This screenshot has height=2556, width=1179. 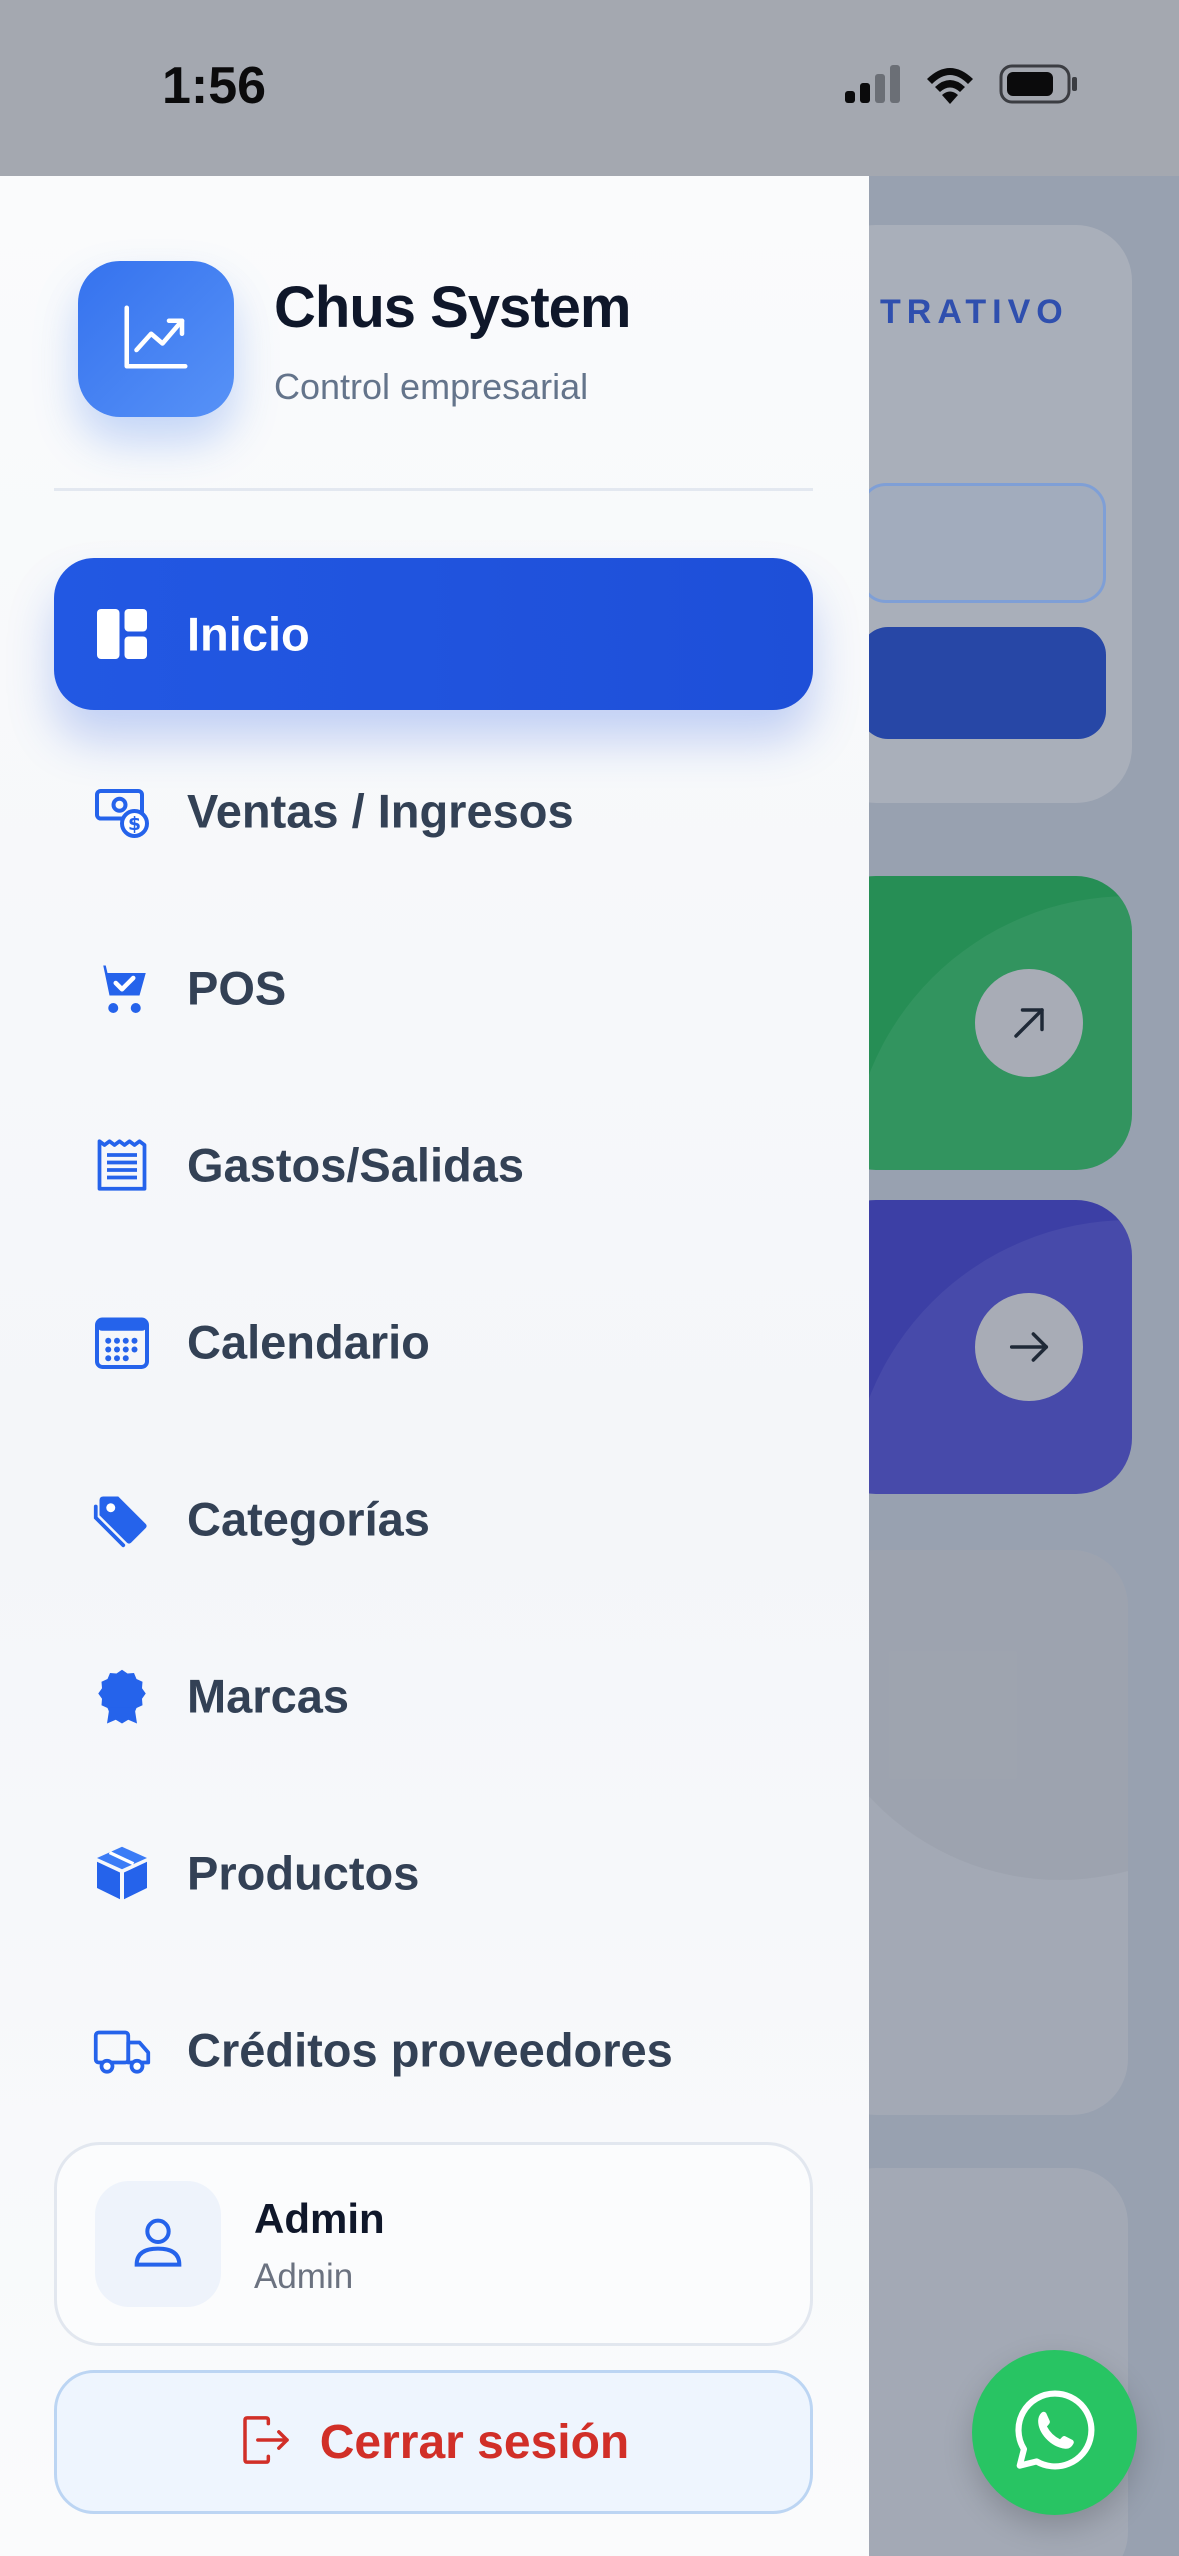 What do you see at coordinates (1039, 86) in the screenshot?
I see `battery-icon` at bounding box center [1039, 86].